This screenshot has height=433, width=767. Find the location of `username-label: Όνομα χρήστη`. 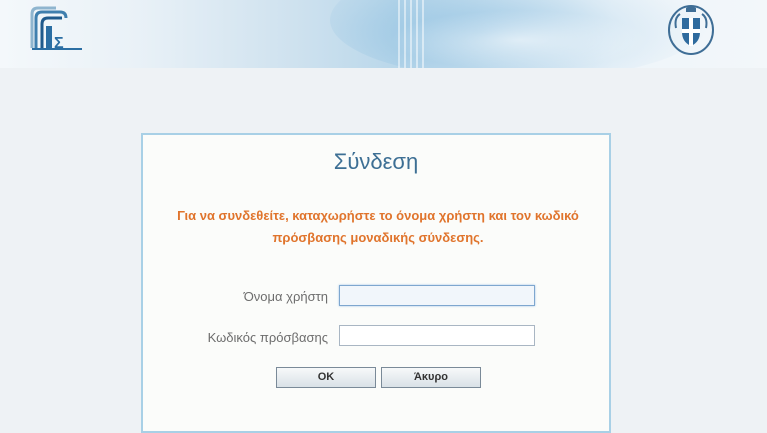

username-label: Όνομα χρήστη is located at coordinates (285, 296).